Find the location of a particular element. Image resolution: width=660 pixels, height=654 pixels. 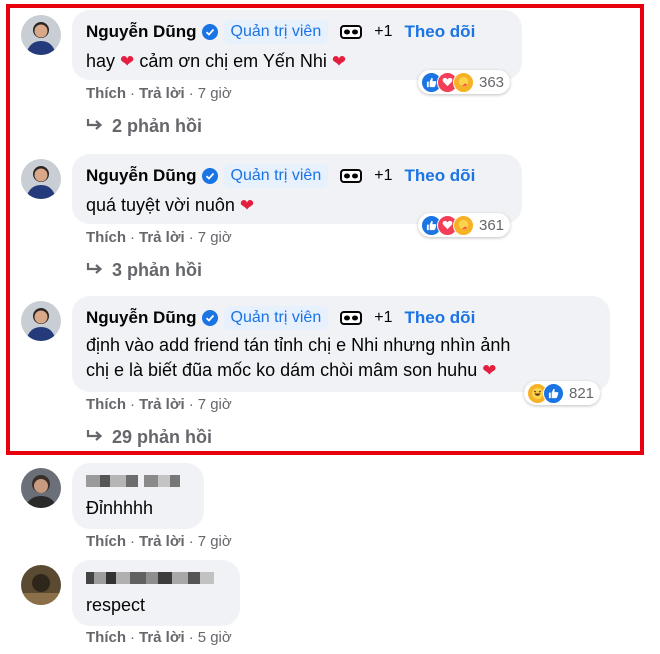

reaction-summary: 361 is located at coordinates (464, 225).